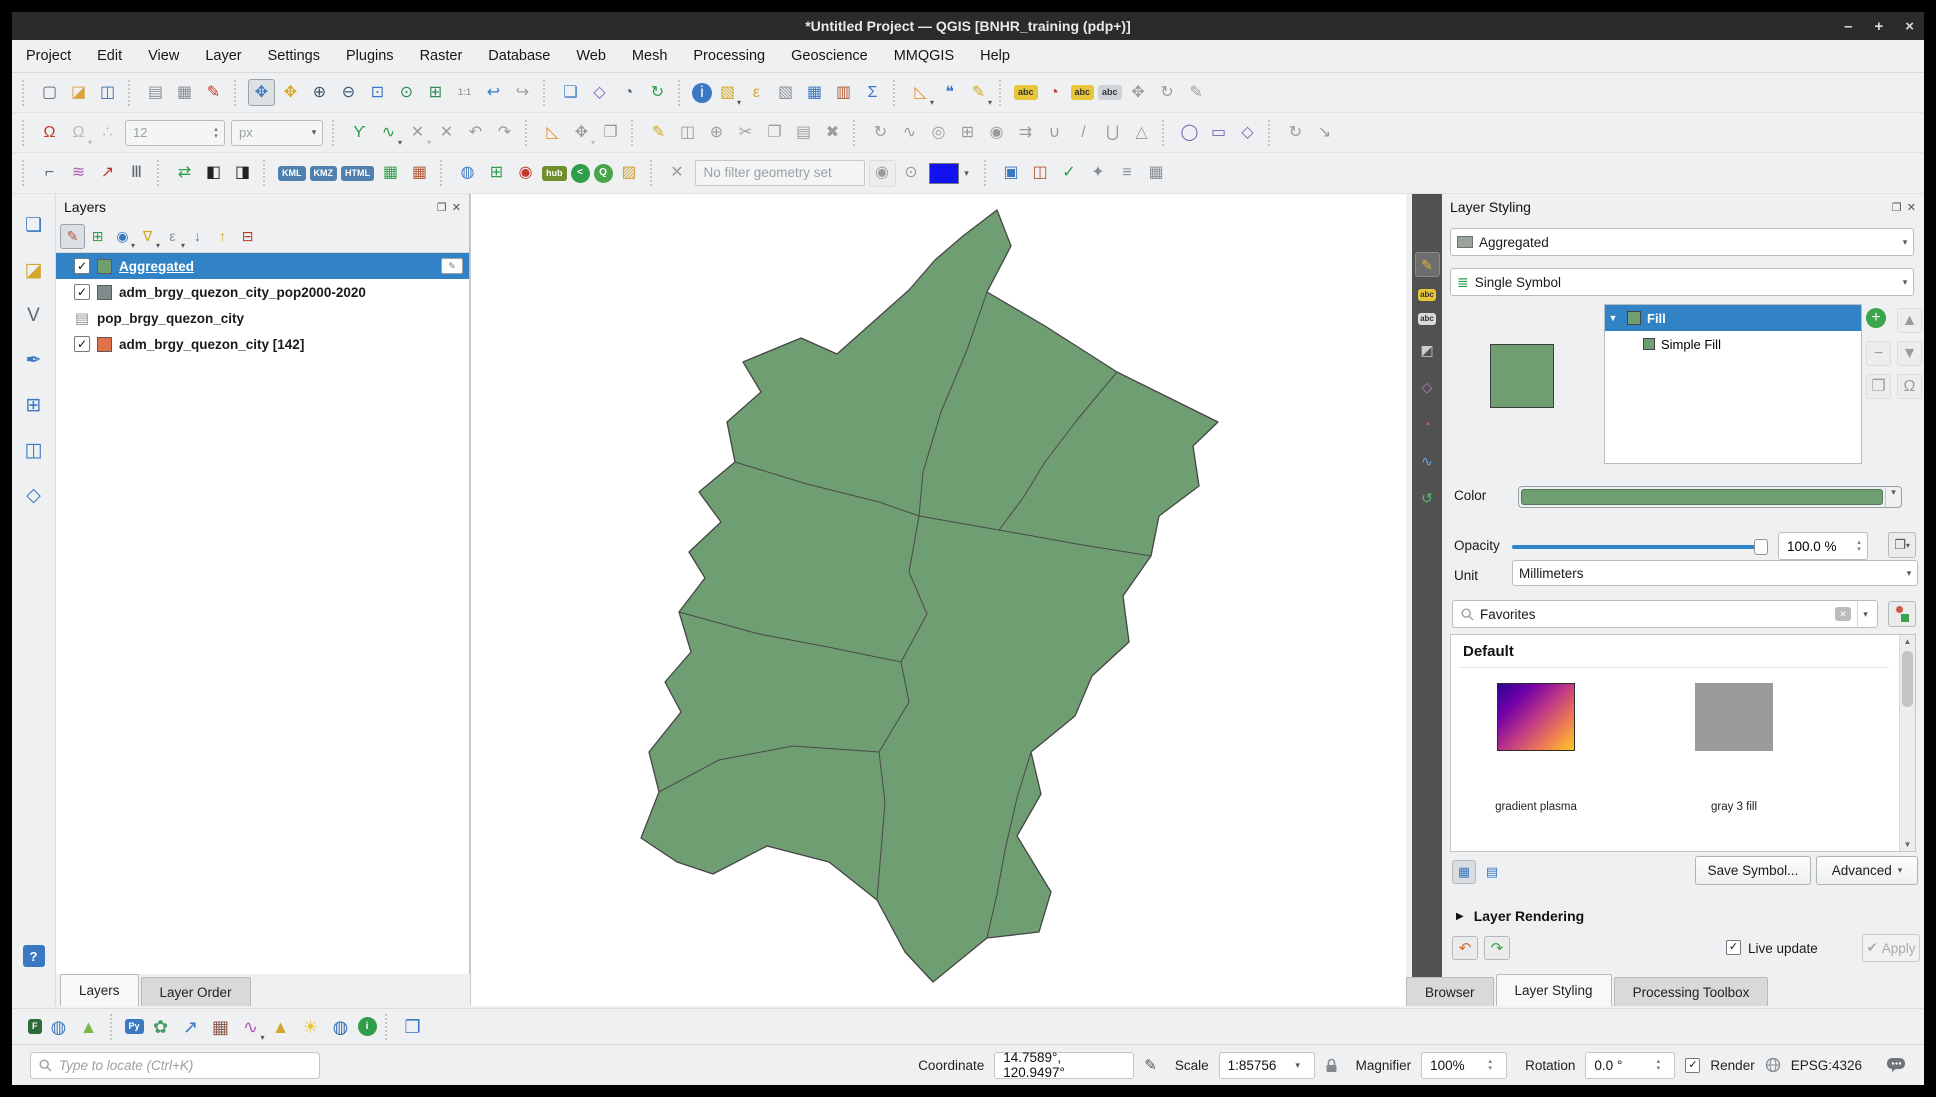 The width and height of the screenshot is (1936, 1097). Describe the element at coordinates (1902, 545) in the screenshot. I see `data-defined-override-button: ❐ ▾` at that location.